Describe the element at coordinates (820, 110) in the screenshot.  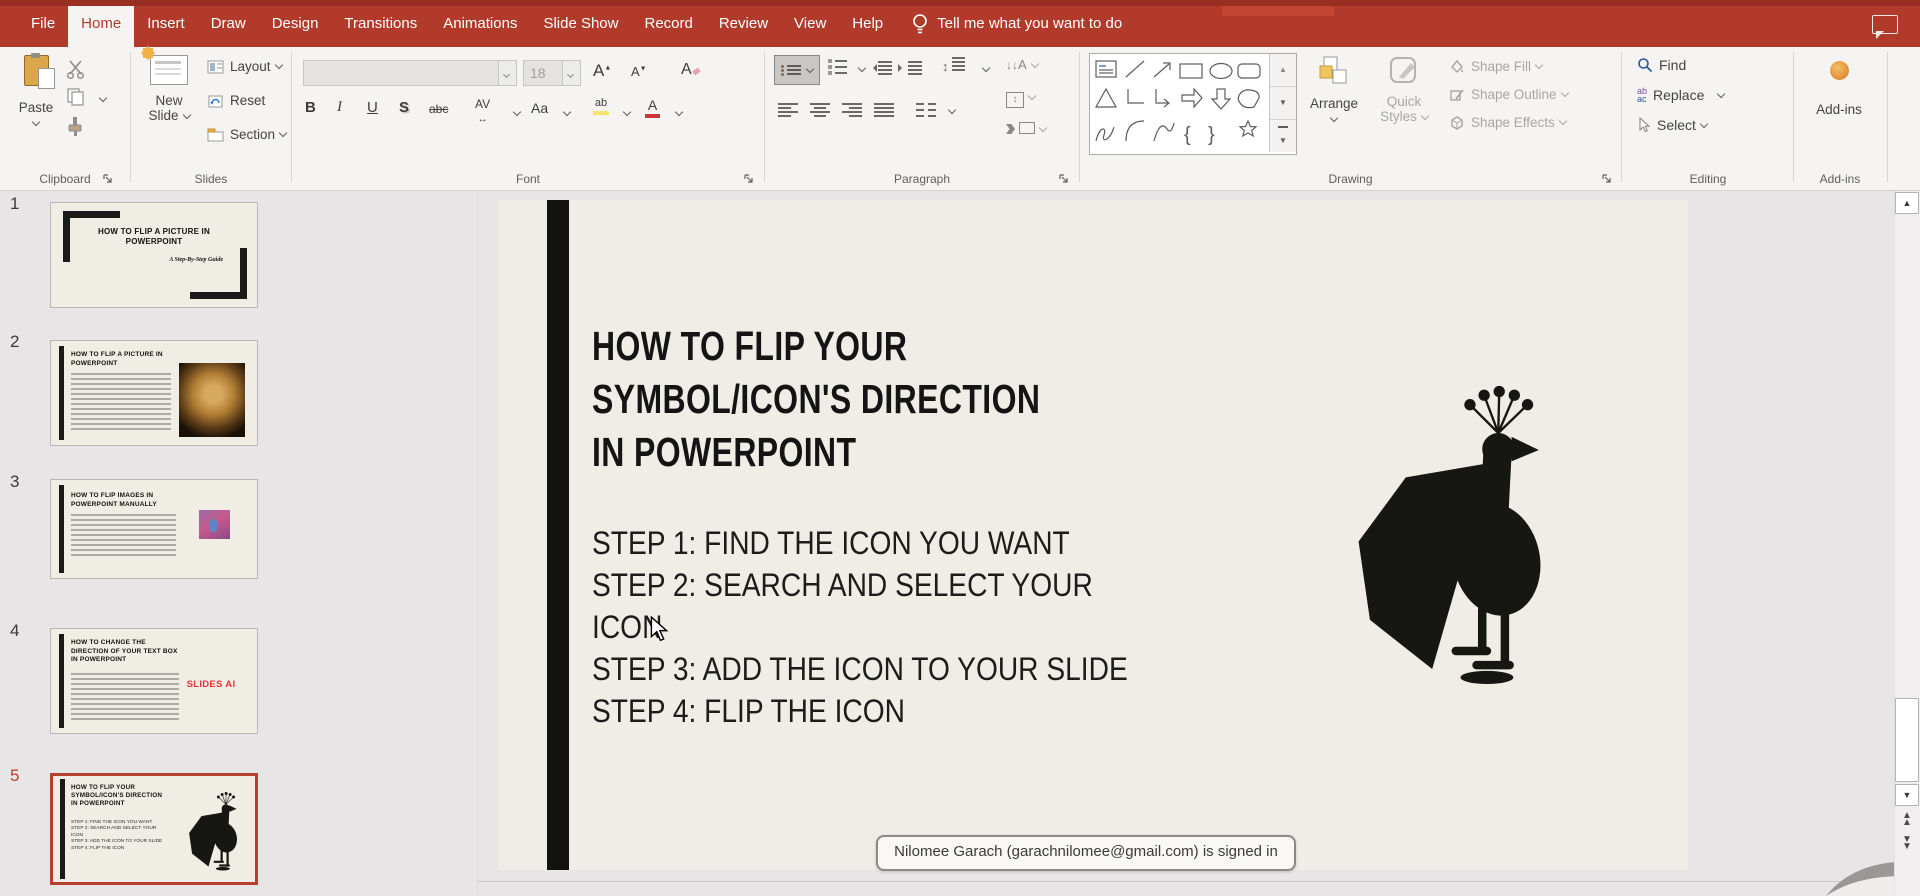
I see `align-center-button` at that location.